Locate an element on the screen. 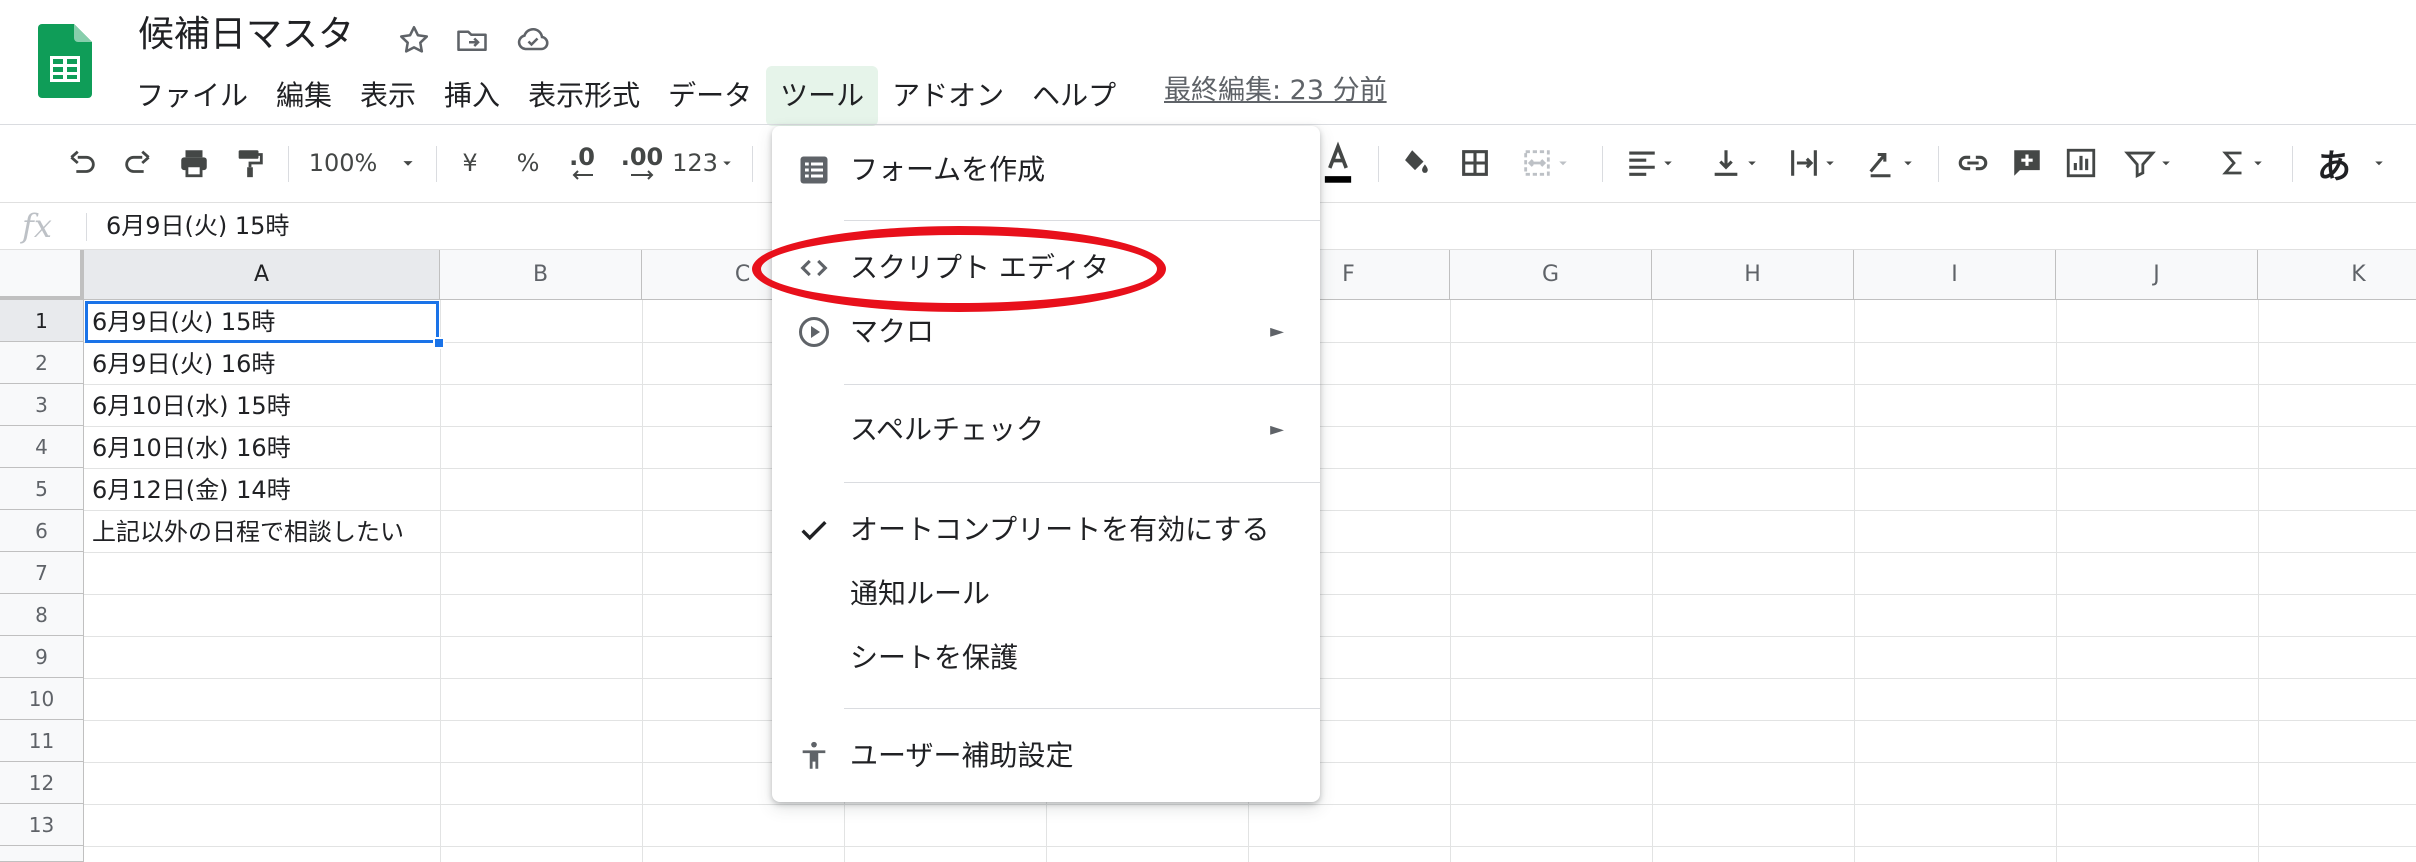 This screenshot has width=2416, height=862. menu-addons: アドオン is located at coordinates (948, 96).